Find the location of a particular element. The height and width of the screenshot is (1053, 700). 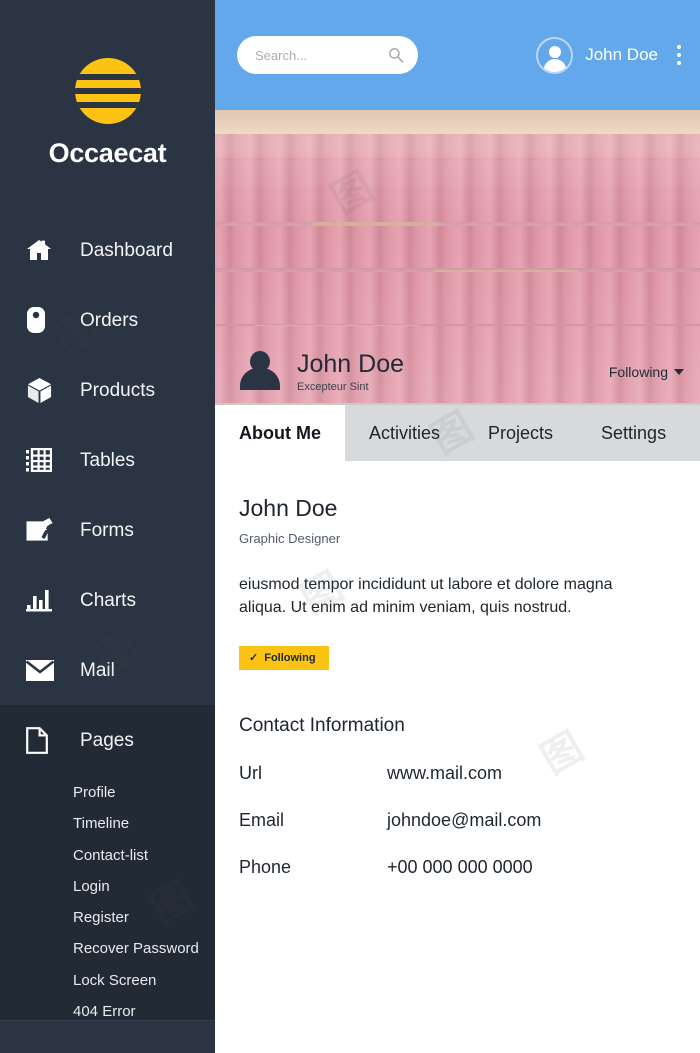

contact-label: Phone is located at coordinates (265, 867).